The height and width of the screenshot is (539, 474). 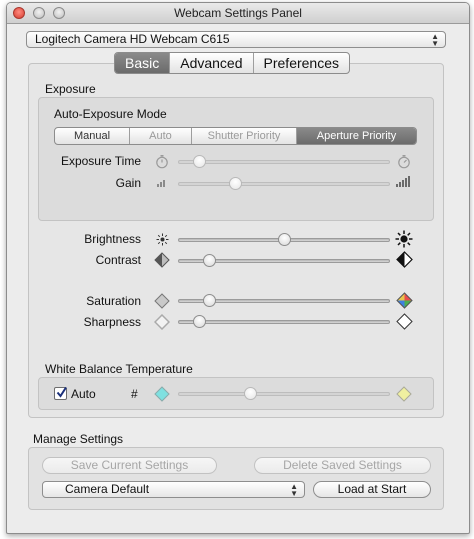 What do you see at coordinates (244, 136) in the screenshot?
I see `mode-shutter-priority: Shutter Priority` at bounding box center [244, 136].